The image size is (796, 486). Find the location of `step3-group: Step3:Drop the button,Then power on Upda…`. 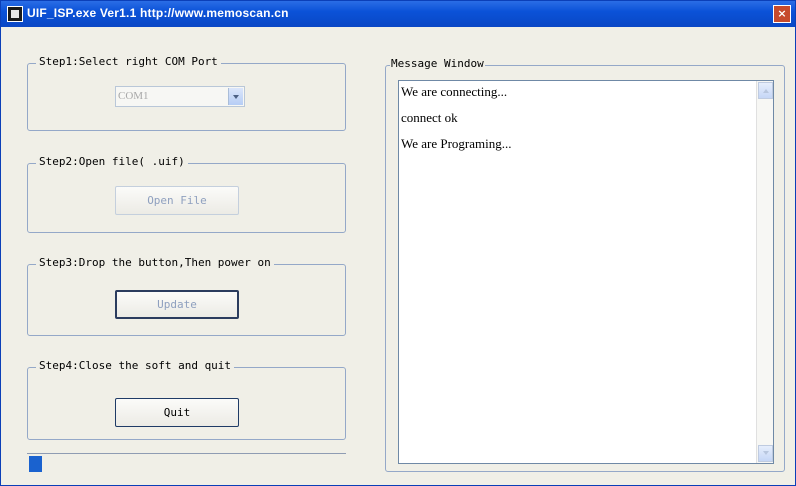

step3-group: Step3:Drop the button,Then power on Upda… is located at coordinates (186, 296).